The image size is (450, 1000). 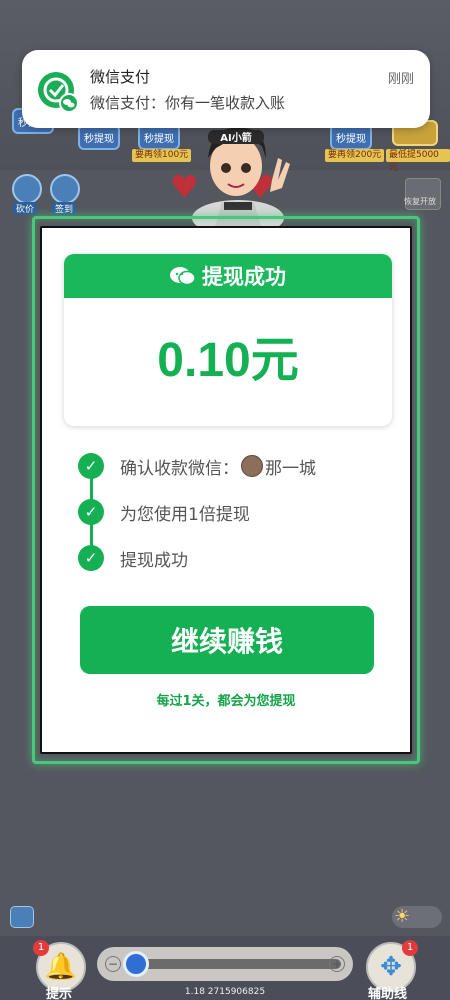 I want to click on zoom-in-icon: +, so click(x=337, y=964).